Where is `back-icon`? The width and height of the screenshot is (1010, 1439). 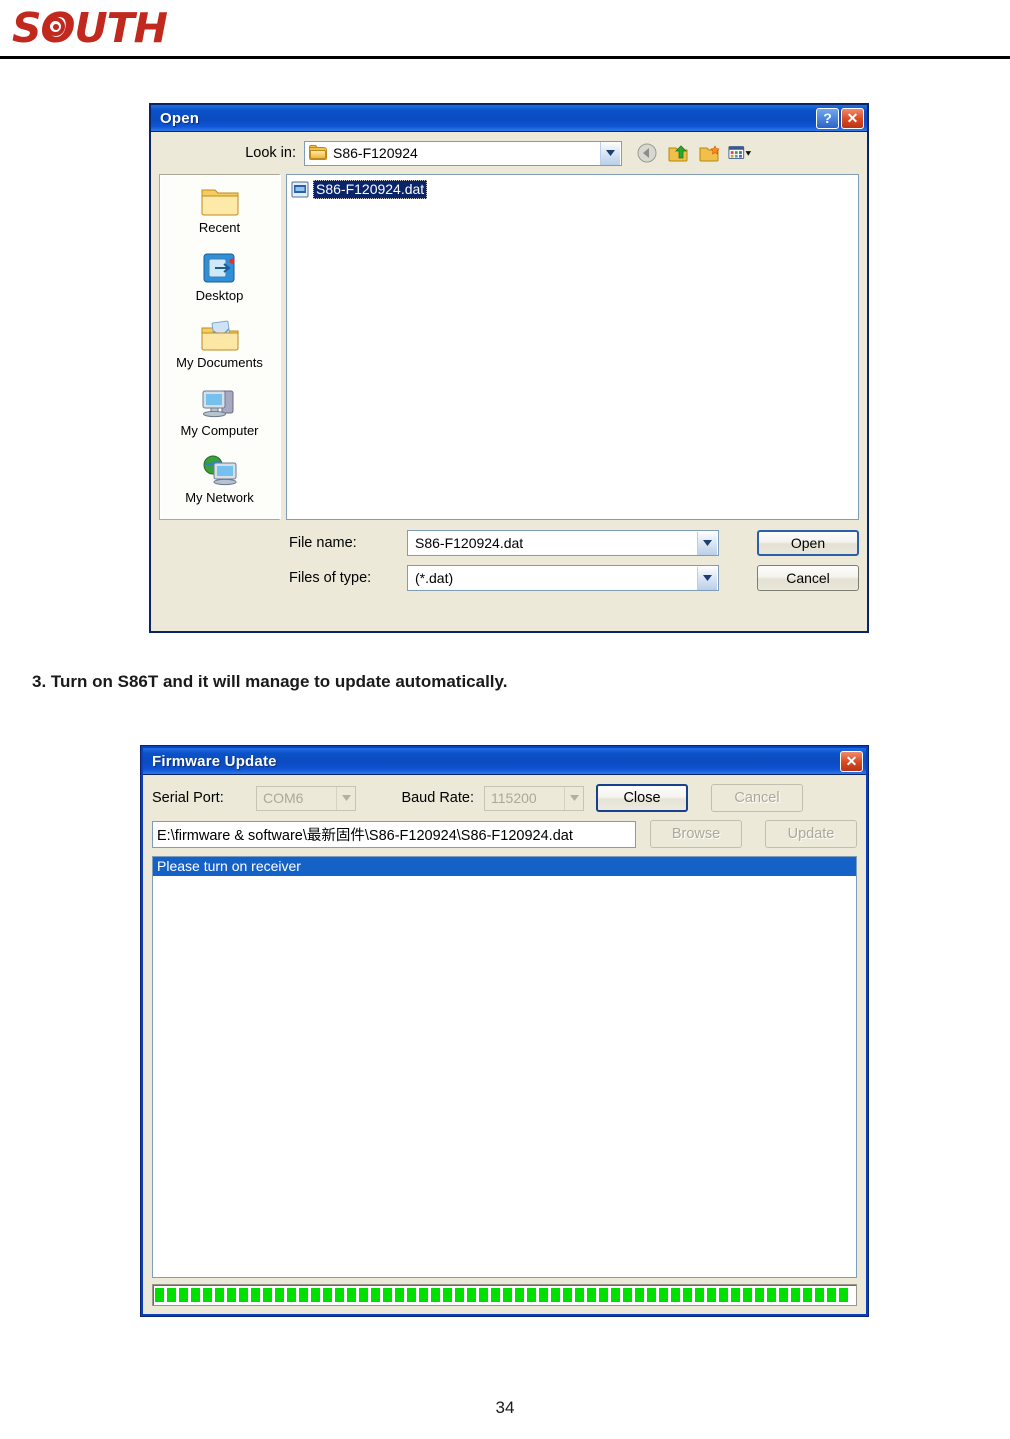
back-icon is located at coordinates (647, 153).